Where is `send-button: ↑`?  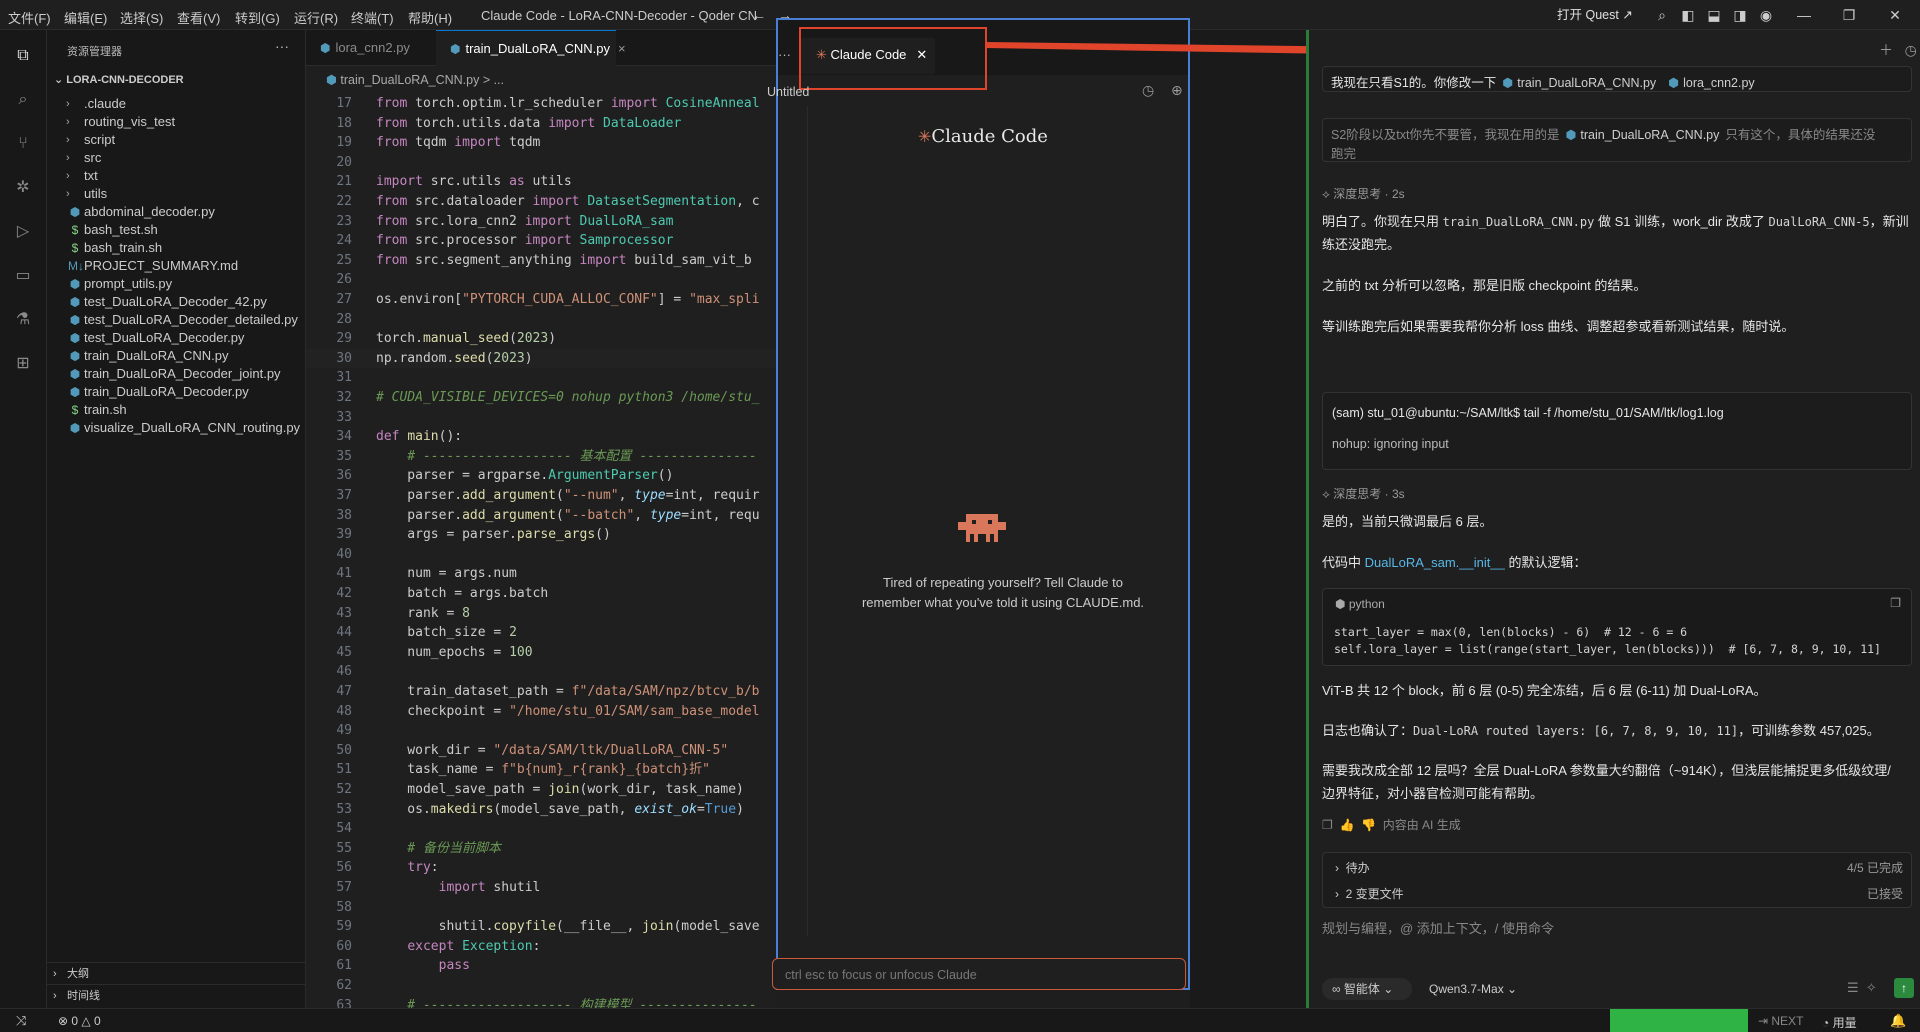
send-button: ↑ is located at coordinates (1904, 988).